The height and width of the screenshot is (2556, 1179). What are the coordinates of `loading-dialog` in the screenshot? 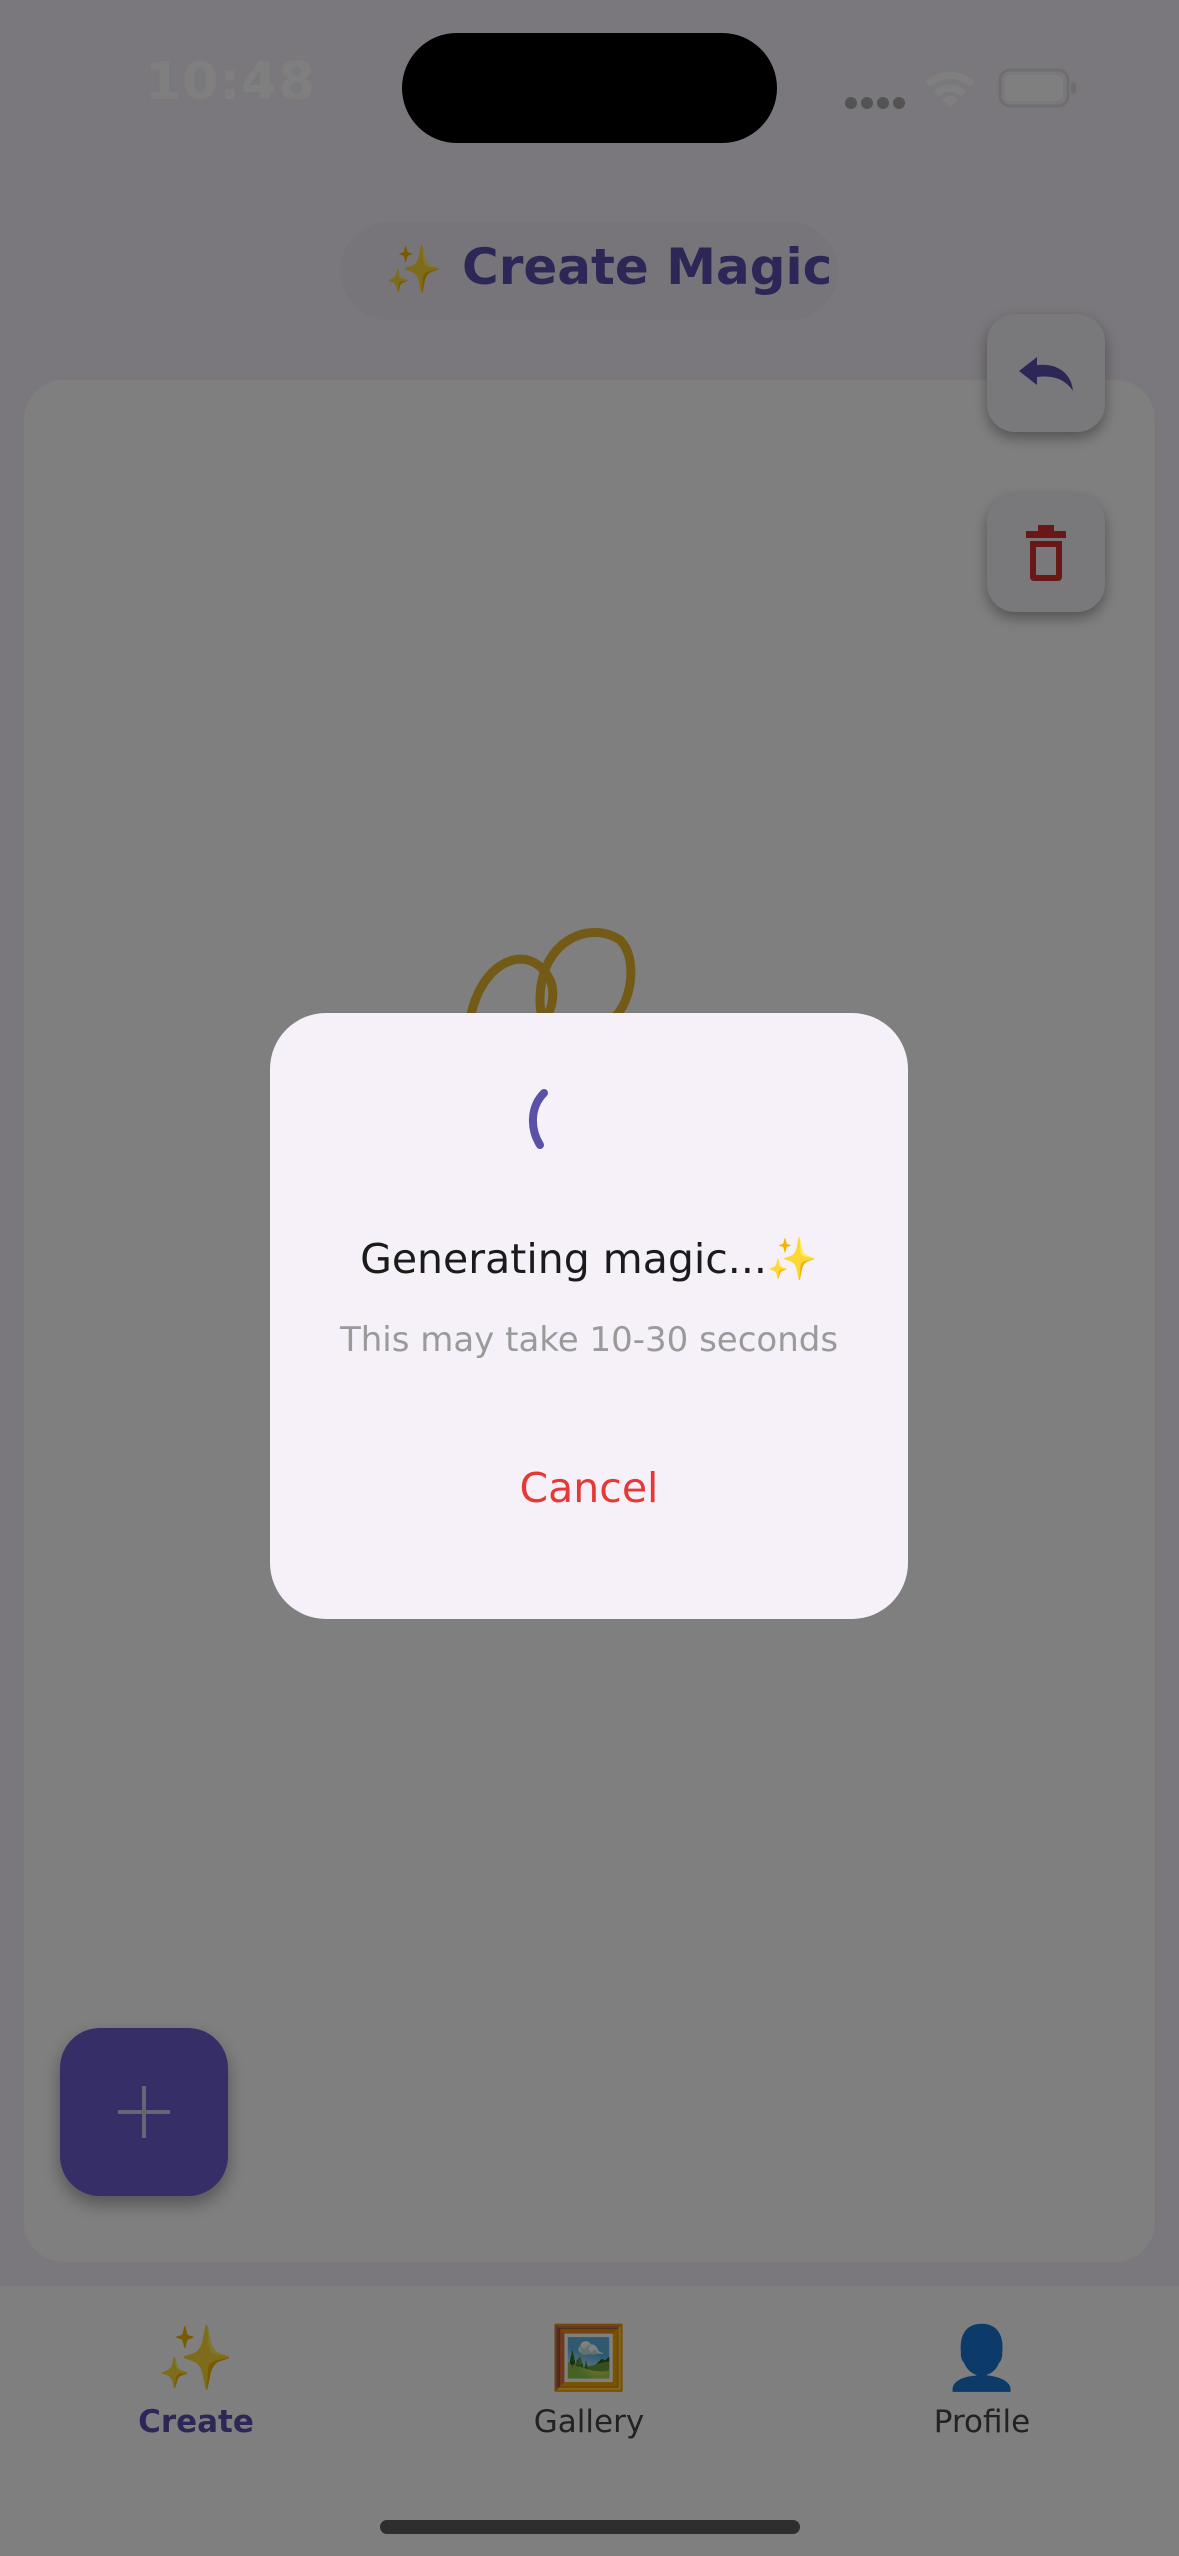 It's located at (589, 1316).